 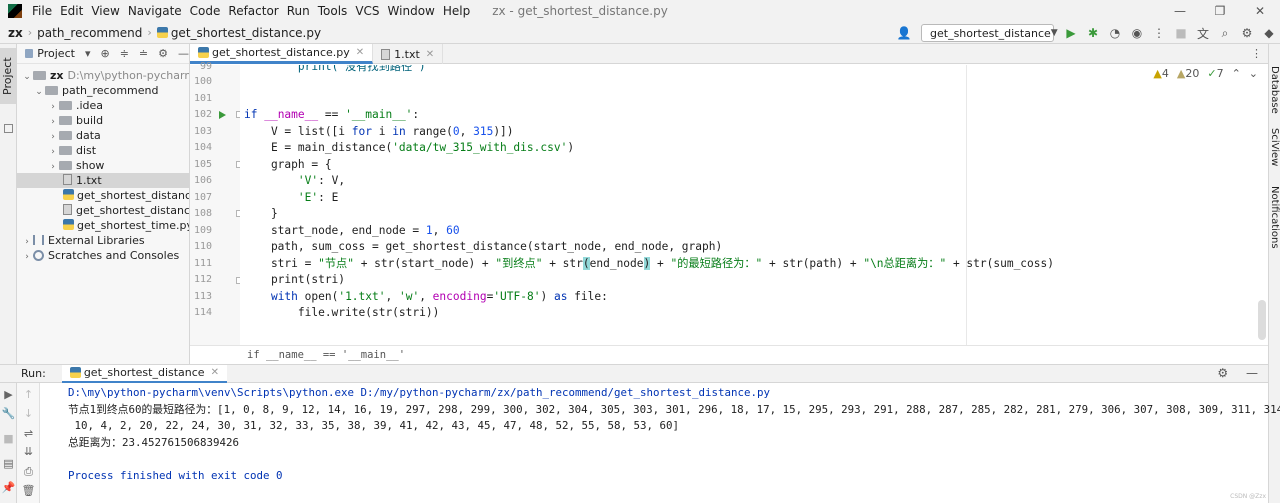 What do you see at coordinates (90, 105) in the screenshot?
I see `tree-label: .idea` at bounding box center [90, 105].